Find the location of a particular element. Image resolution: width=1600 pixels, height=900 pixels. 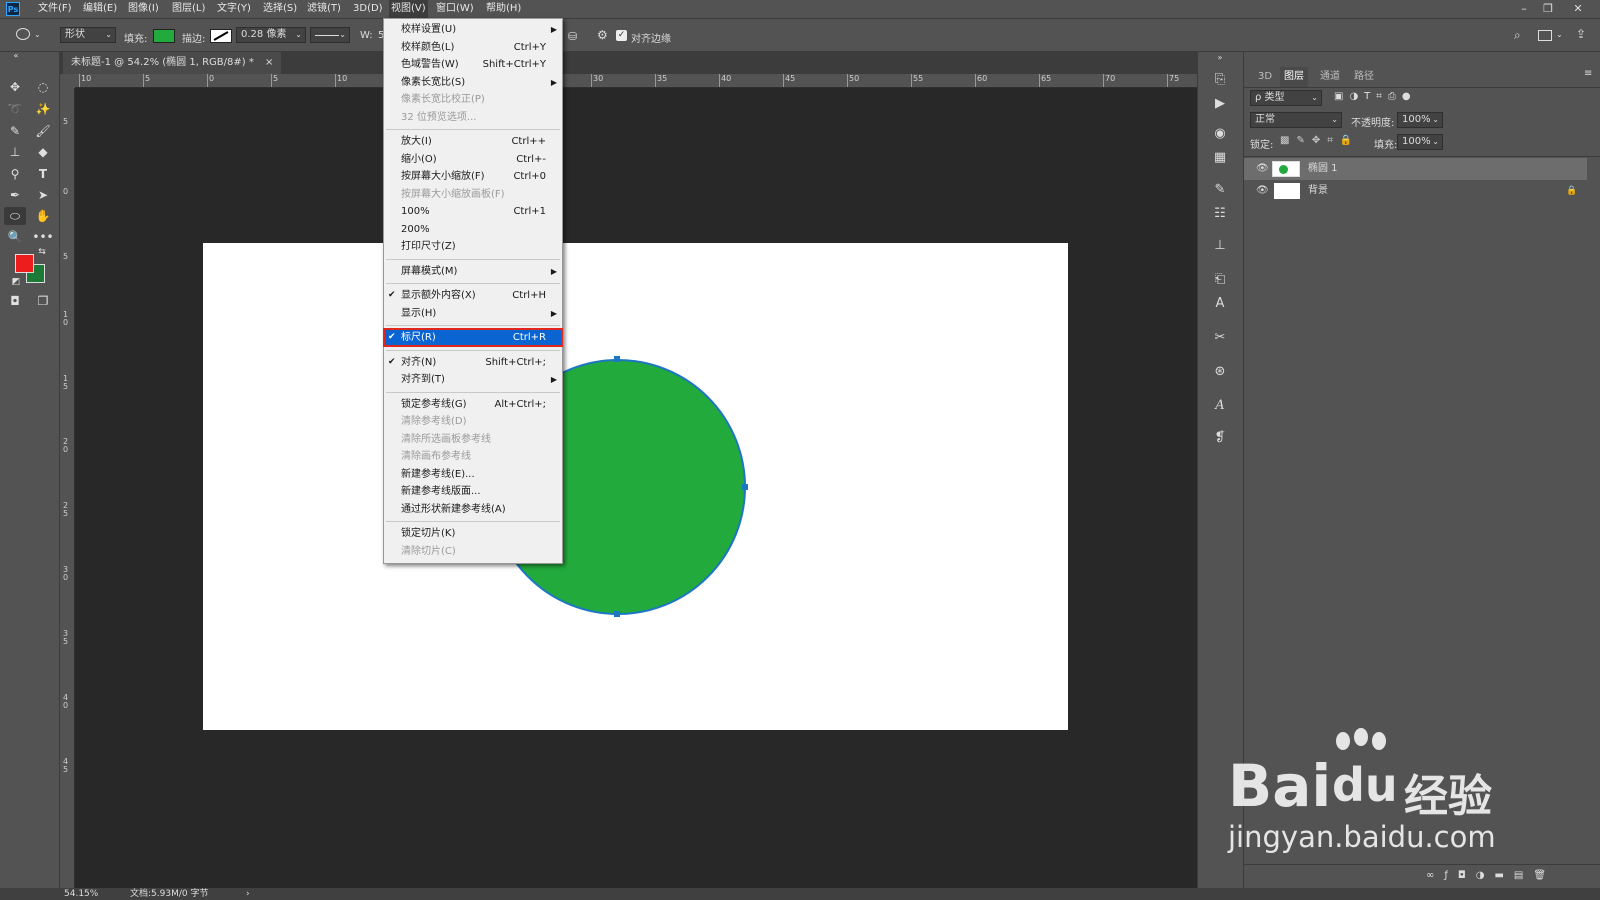

view-menu-item-31: 通过形状新建参考线(A) is located at coordinates (473, 509).